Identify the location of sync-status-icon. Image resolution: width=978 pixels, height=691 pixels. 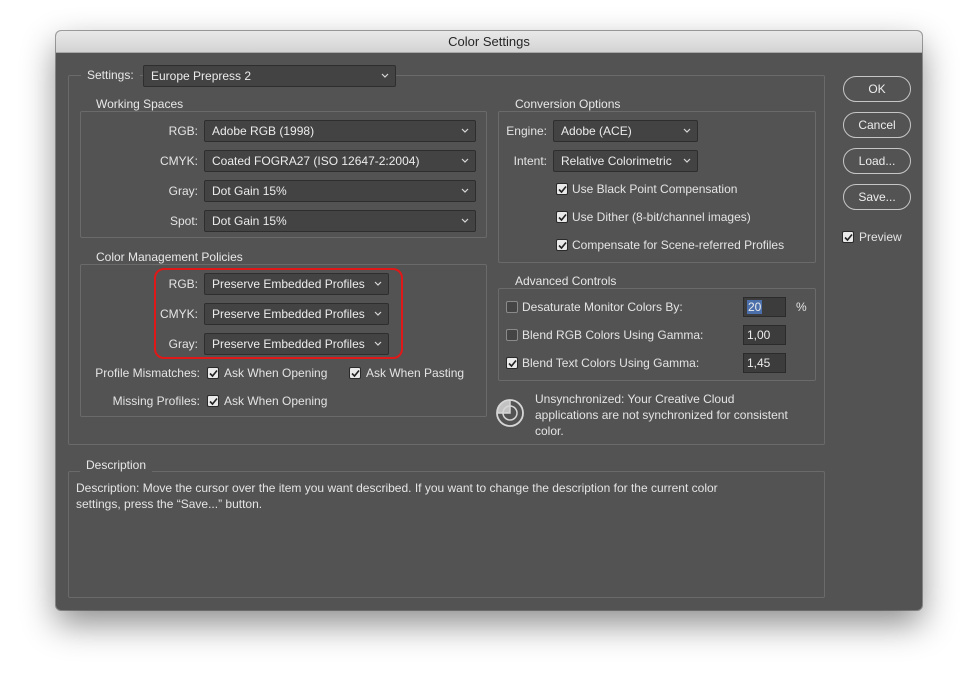
(510, 413).